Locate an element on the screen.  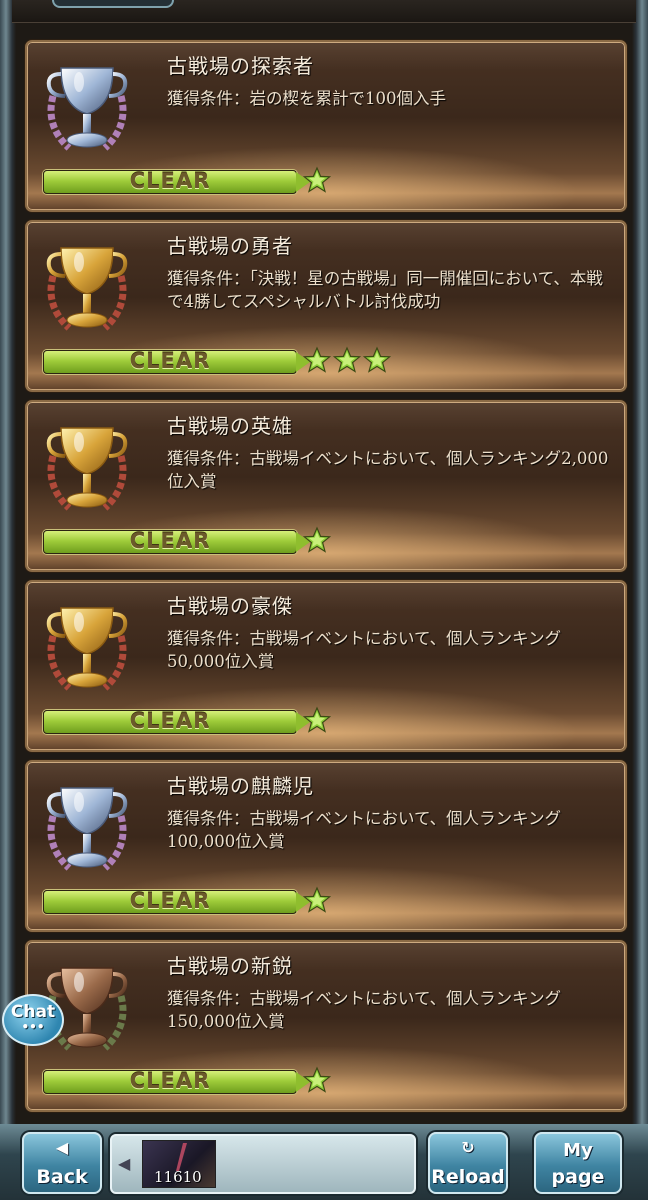
reload-icon: ↻ is located at coordinates (468, 1147).